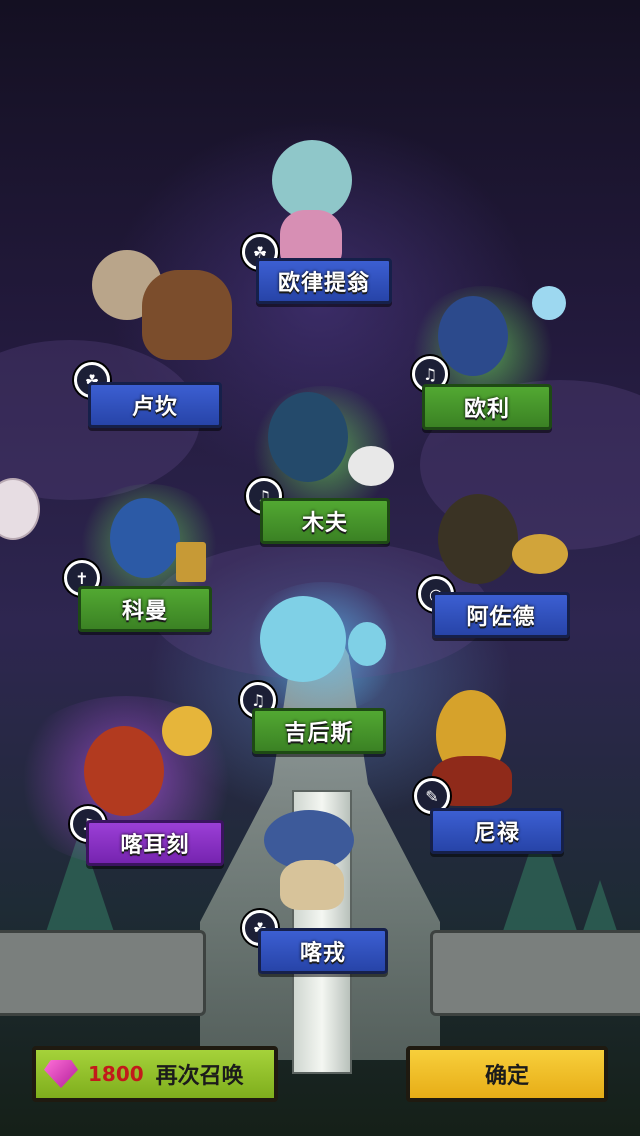  What do you see at coordinates (535, 973) in the screenshot?
I see `stone-wall-right` at bounding box center [535, 973].